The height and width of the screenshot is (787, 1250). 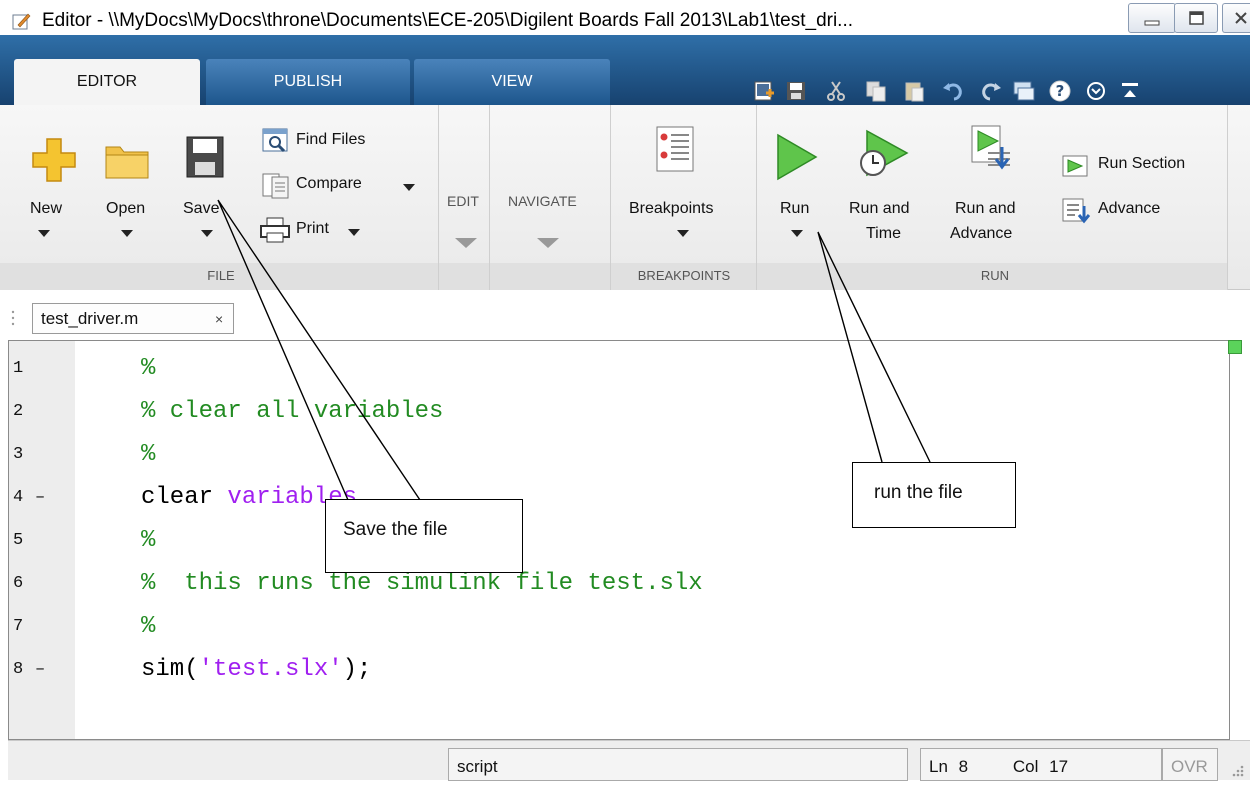 I want to click on line-number: 5, so click(x=18, y=540).